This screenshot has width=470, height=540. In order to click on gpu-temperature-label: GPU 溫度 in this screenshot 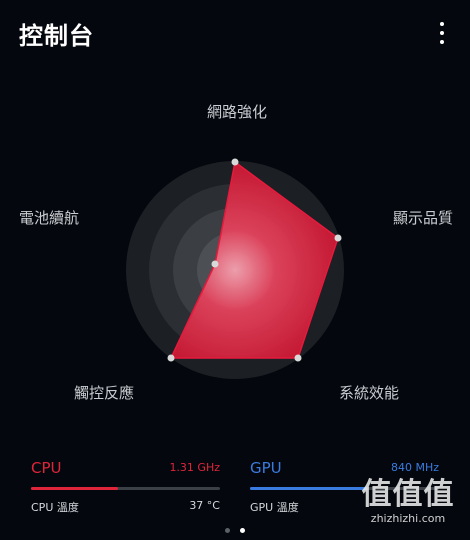, I will do `click(274, 507)`.